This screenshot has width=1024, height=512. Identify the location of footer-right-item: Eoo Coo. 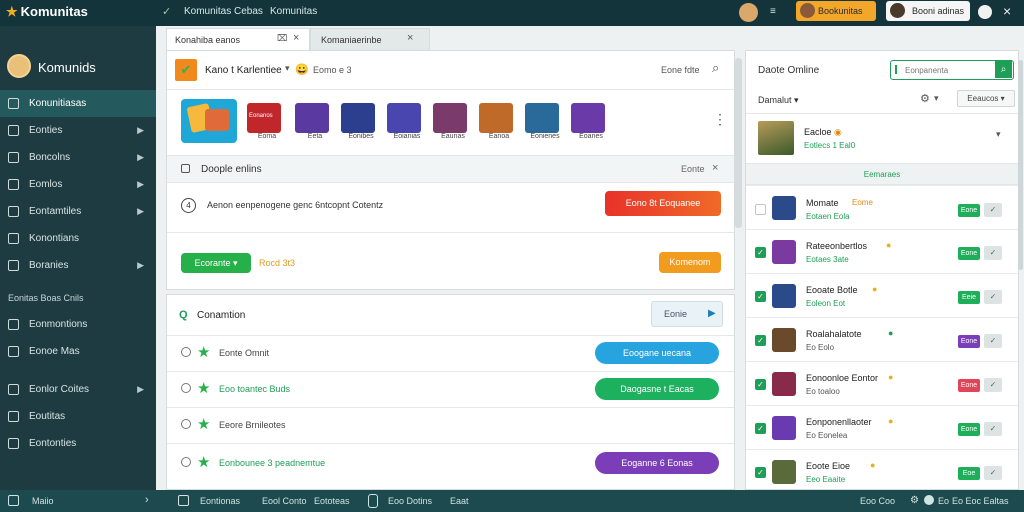
(877, 501).